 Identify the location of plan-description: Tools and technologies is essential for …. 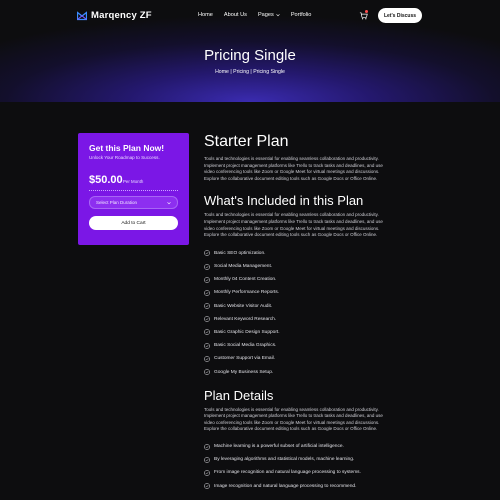
(317, 169).